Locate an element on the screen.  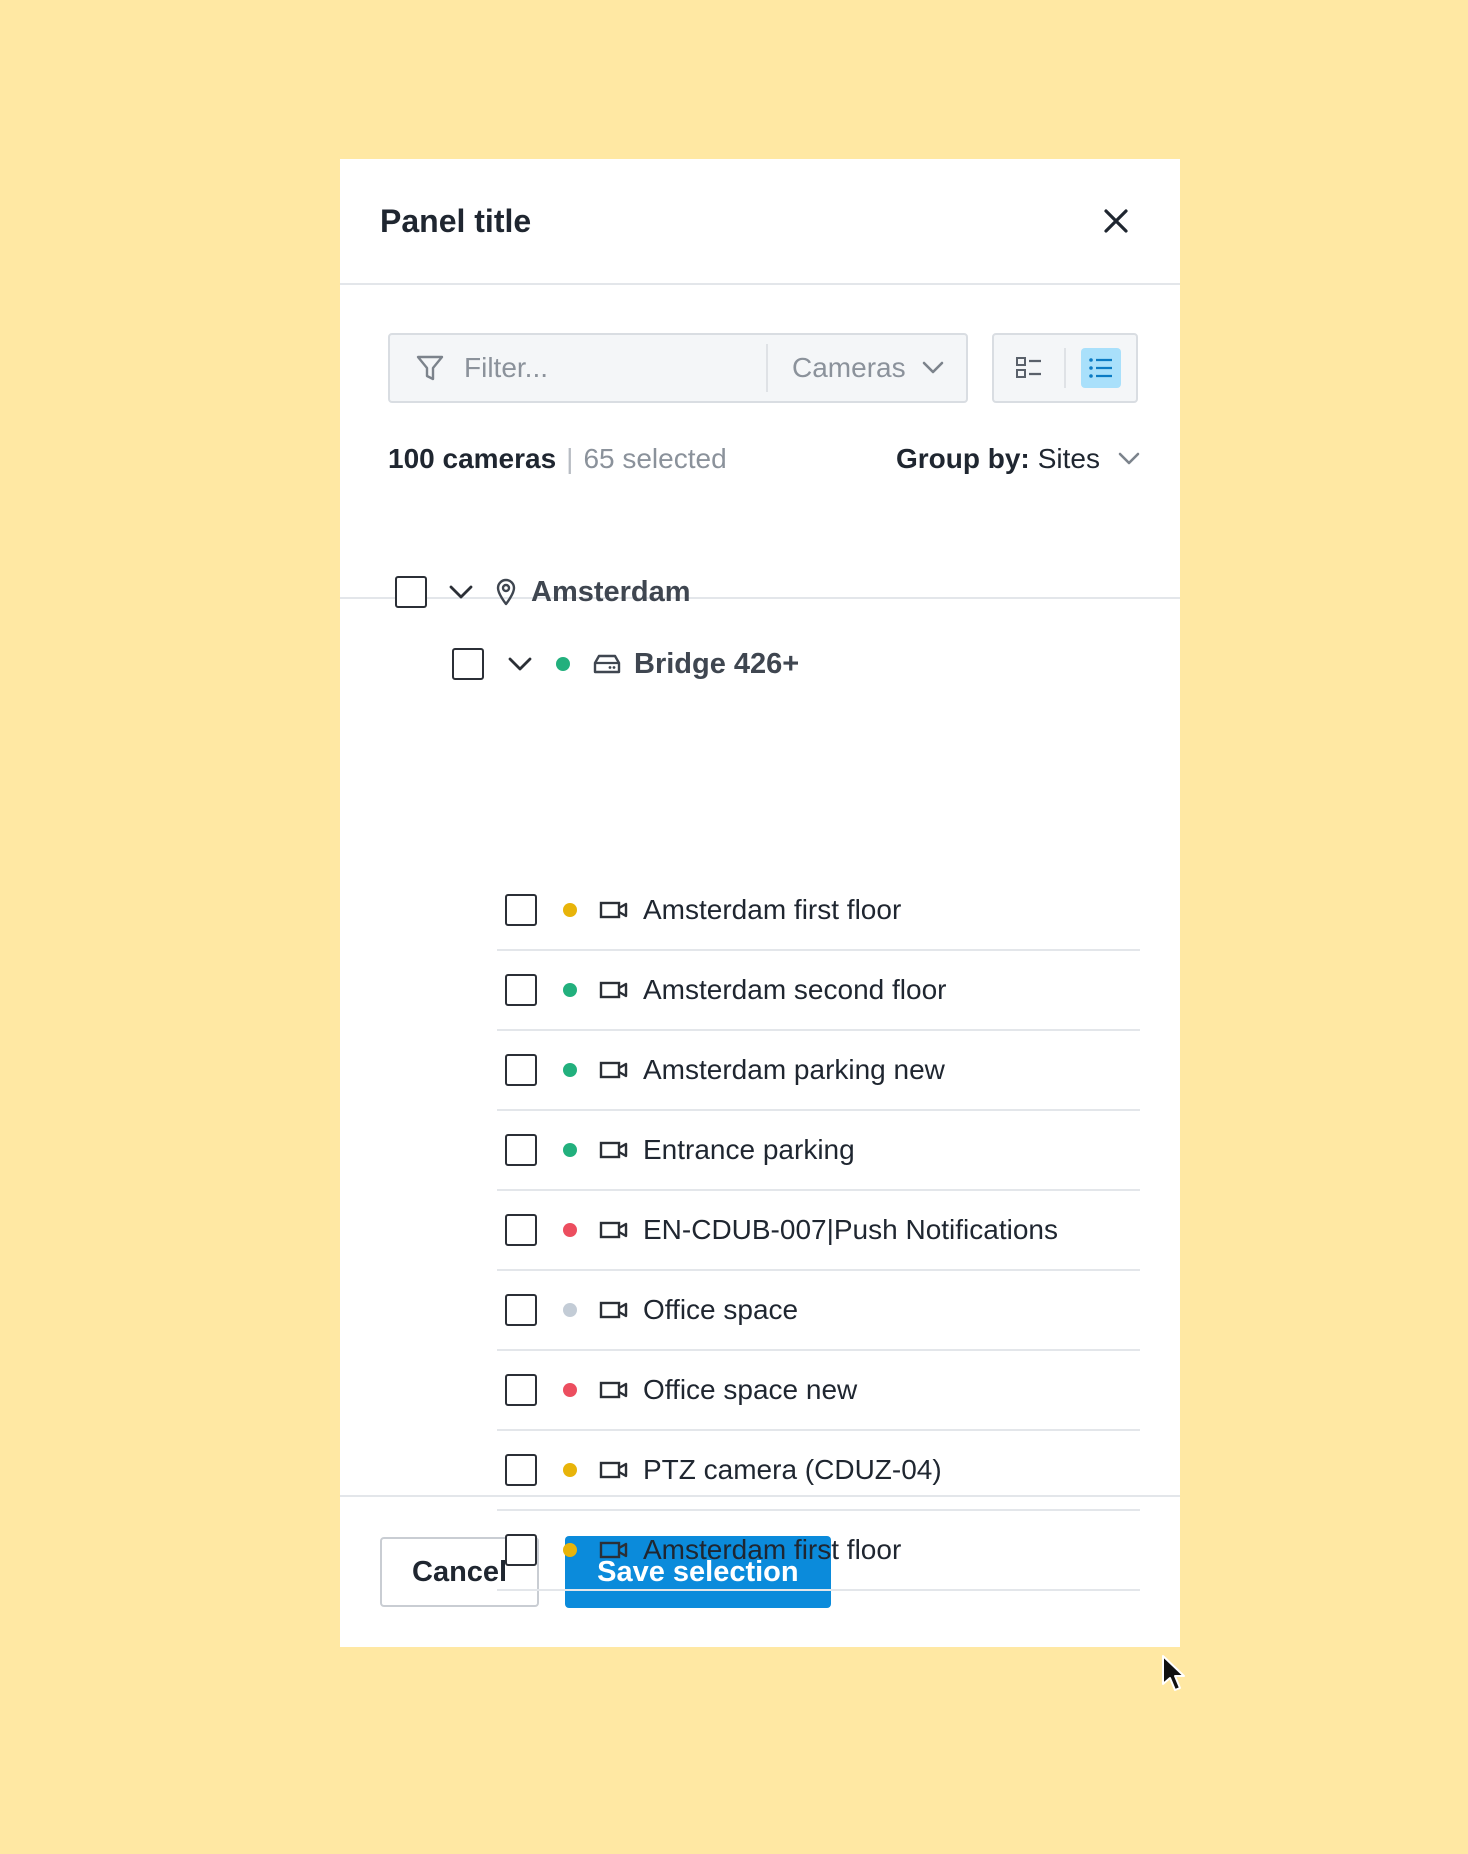
panel-title: Panel title is located at coordinates (456, 220).